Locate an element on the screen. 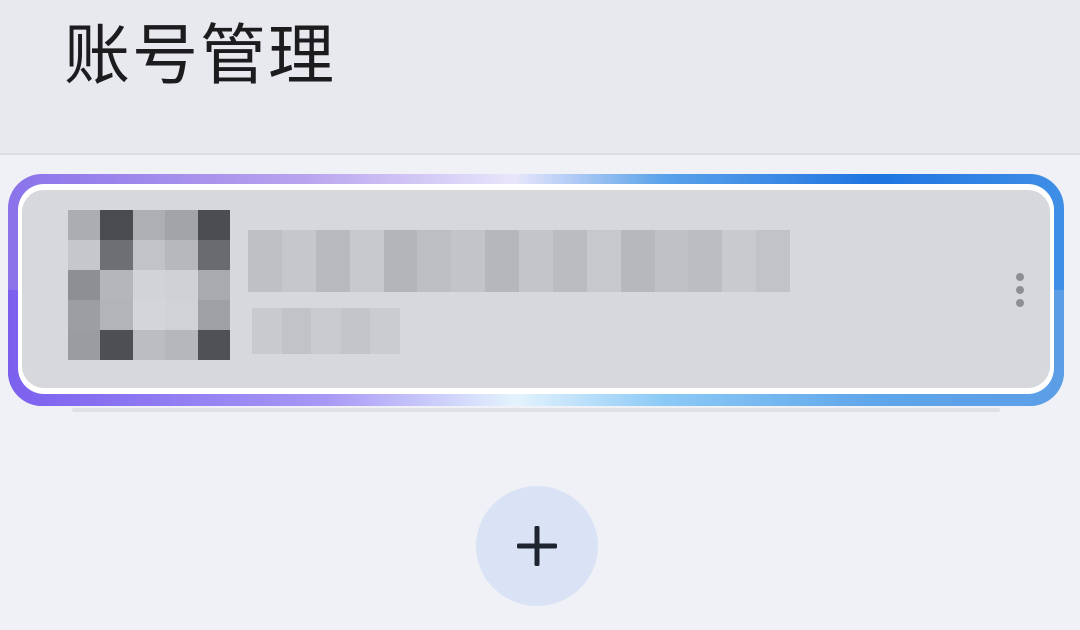  account-subtitle-redacted is located at coordinates (326, 331).